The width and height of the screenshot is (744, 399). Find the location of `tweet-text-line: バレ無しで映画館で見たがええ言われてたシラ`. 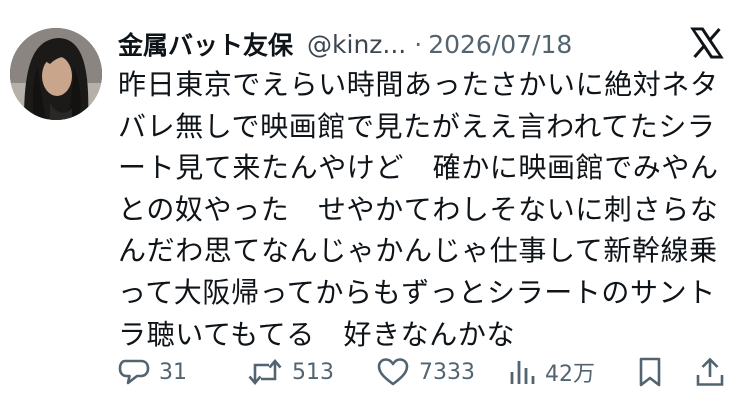

tweet-text-line: バレ無しで映画館で見たがええ言われてたシラ is located at coordinates (417, 126).